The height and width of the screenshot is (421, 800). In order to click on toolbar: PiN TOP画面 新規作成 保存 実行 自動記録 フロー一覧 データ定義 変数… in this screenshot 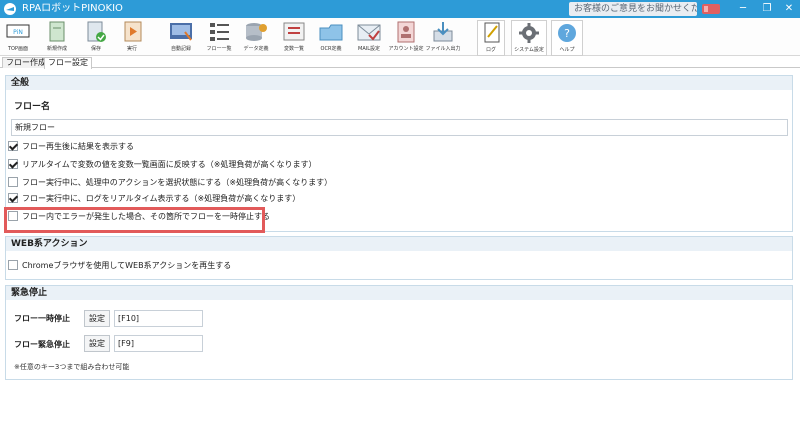, I will do `click(400, 37)`.